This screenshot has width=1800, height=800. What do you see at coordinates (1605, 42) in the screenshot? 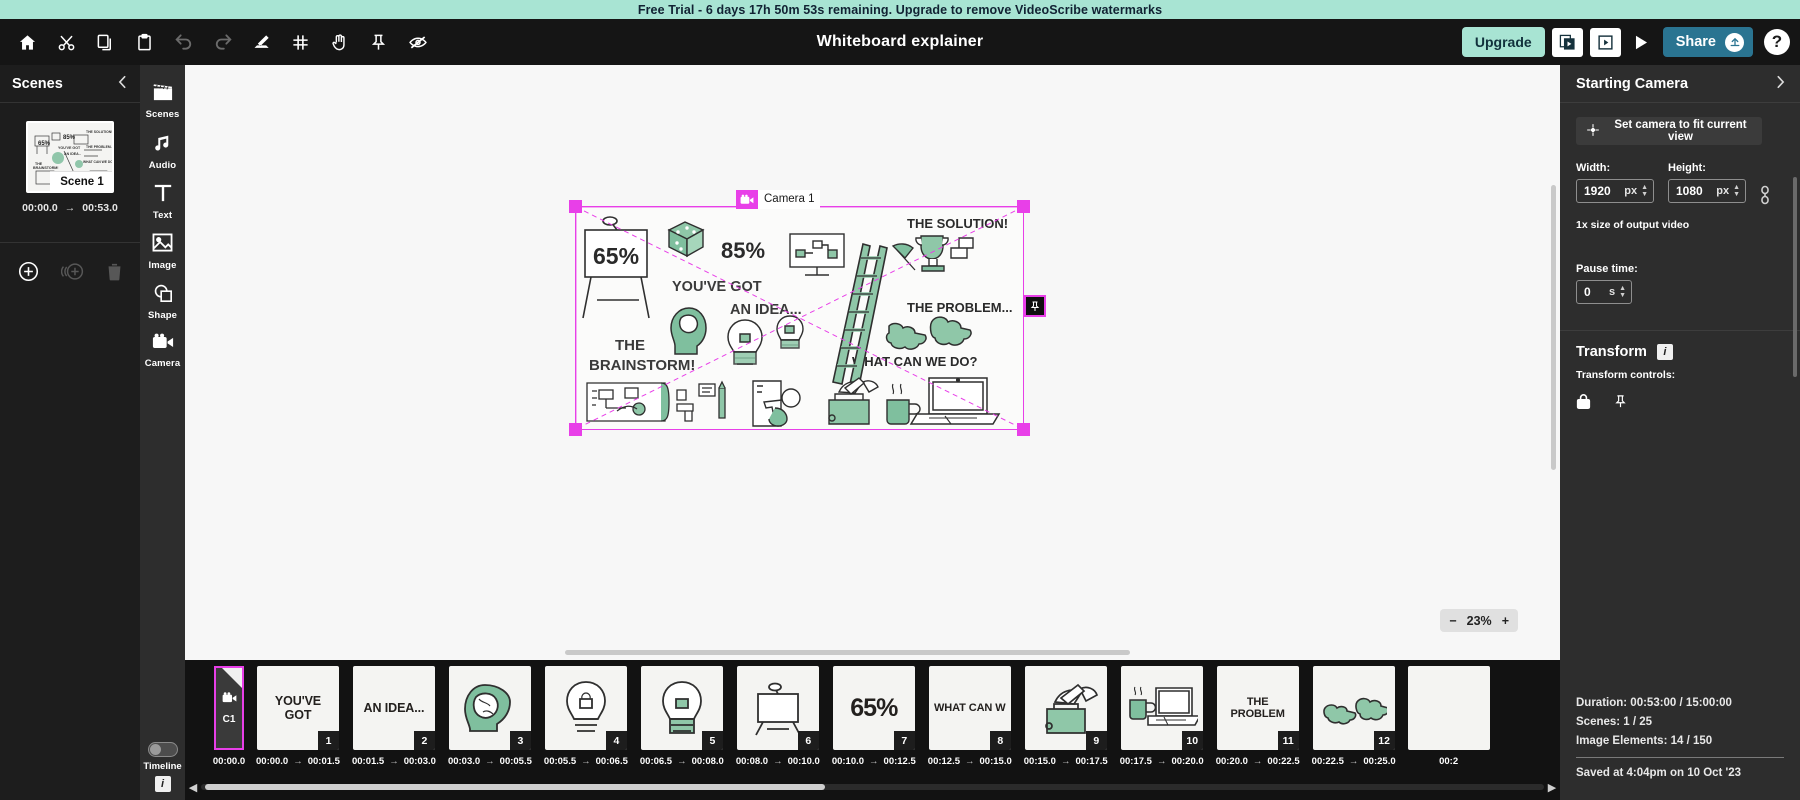
I see `preview-scene-icon` at bounding box center [1605, 42].